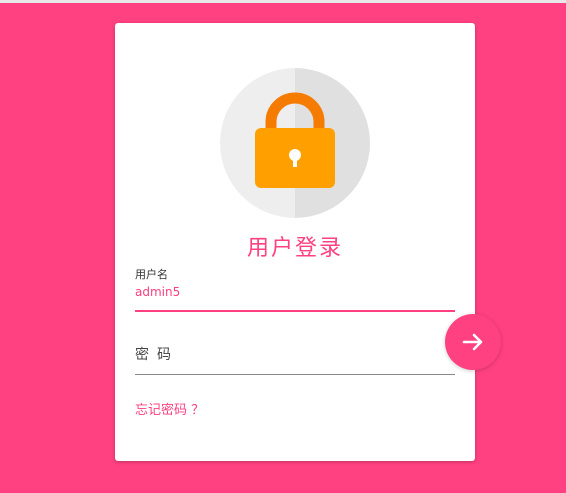 This screenshot has height=493, width=566. Describe the element at coordinates (295, 140) in the screenshot. I see `lock-icon` at that location.